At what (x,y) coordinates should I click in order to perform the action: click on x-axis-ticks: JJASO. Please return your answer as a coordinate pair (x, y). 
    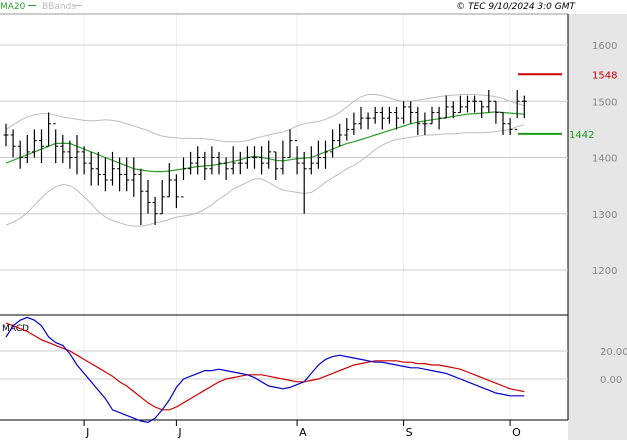
    Looking at the image, I should click on (302, 429).